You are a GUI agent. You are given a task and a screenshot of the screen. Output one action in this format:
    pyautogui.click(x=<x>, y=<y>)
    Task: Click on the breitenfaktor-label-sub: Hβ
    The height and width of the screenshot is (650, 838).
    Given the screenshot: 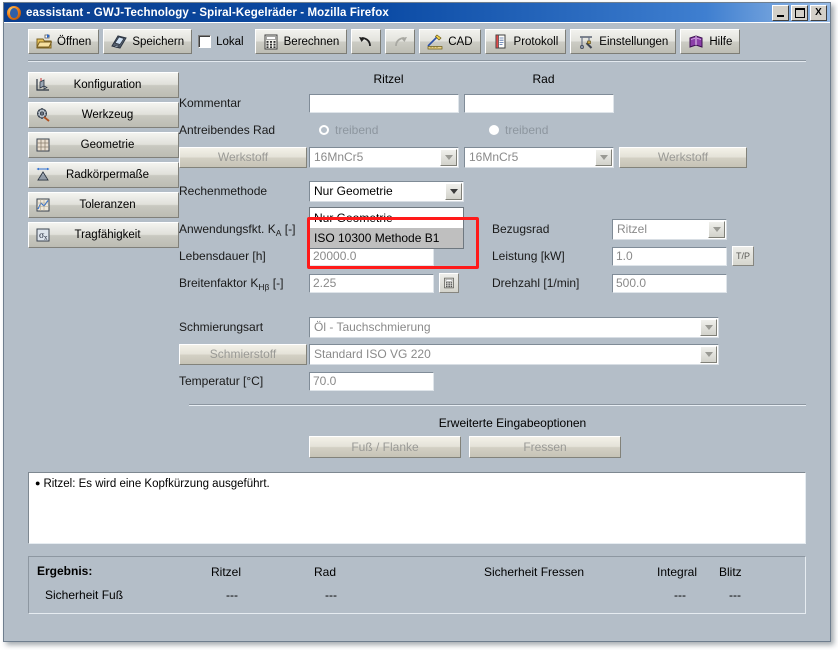 What is the action you would take?
    pyautogui.click(x=264, y=287)
    